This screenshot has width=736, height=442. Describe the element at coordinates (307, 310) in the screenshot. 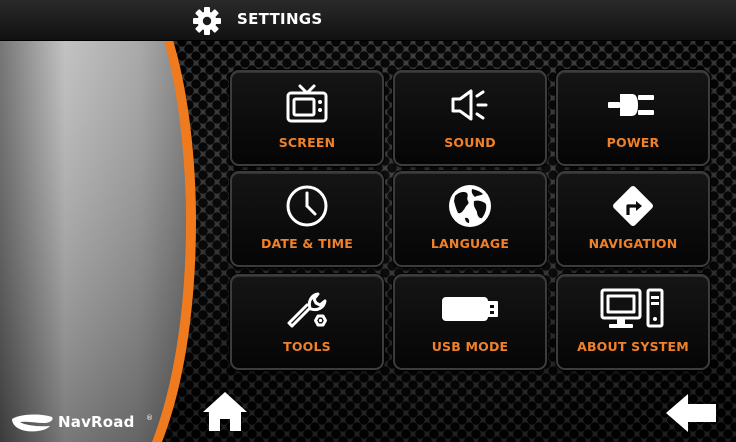

I see `wrench-icon` at that location.